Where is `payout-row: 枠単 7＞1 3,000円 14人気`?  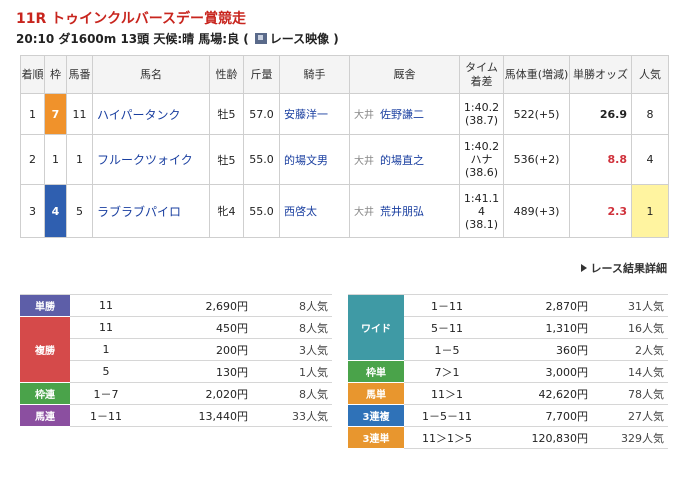
payout-row: 枠単 7＞1 3,000円 14人気 is located at coordinates (508, 371).